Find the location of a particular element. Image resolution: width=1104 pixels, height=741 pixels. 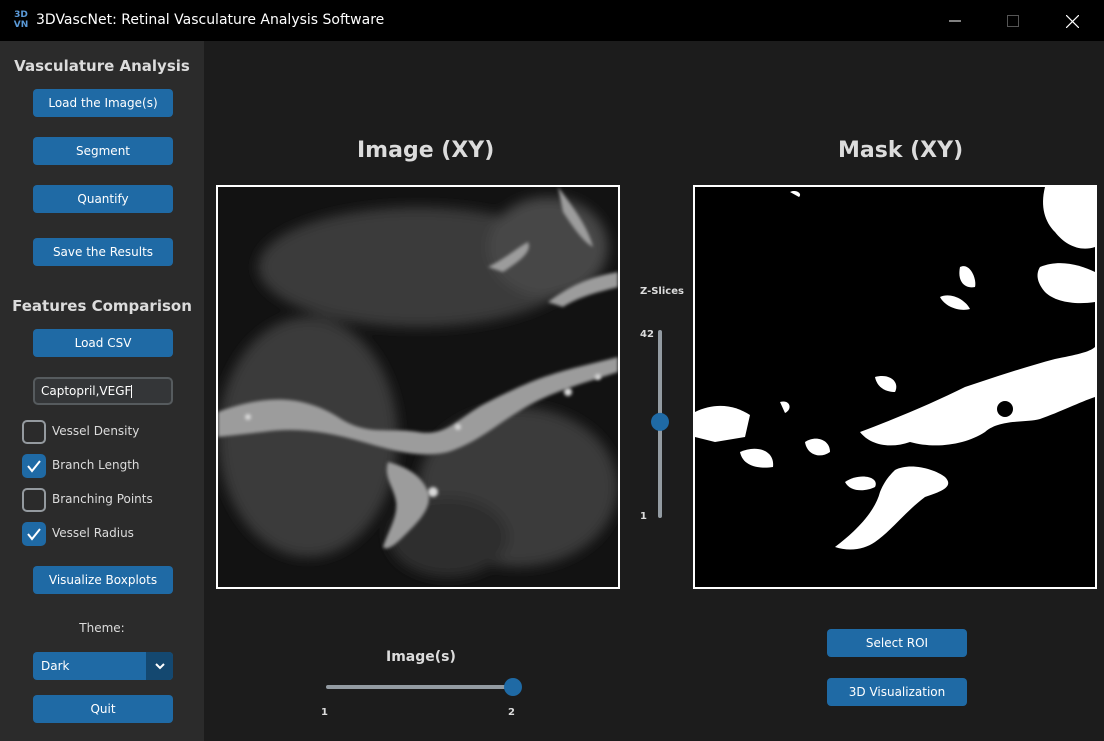

images-slider-max-label: 2 is located at coordinates (511, 712).